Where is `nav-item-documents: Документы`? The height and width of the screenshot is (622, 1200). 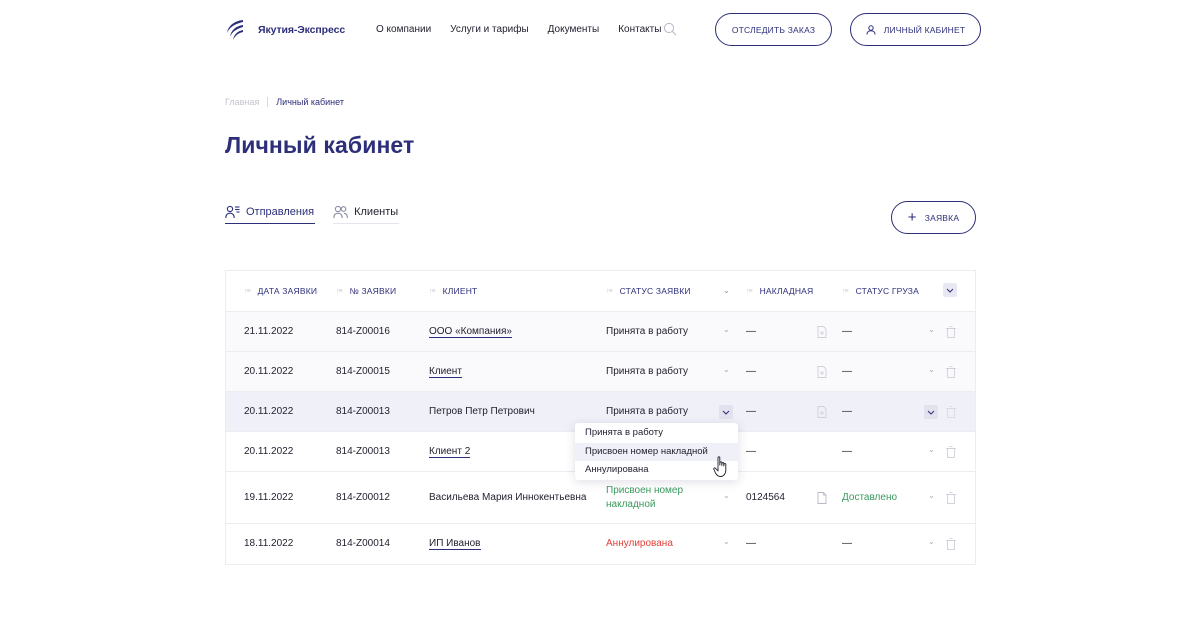
nav-item-documents: Документы is located at coordinates (574, 29).